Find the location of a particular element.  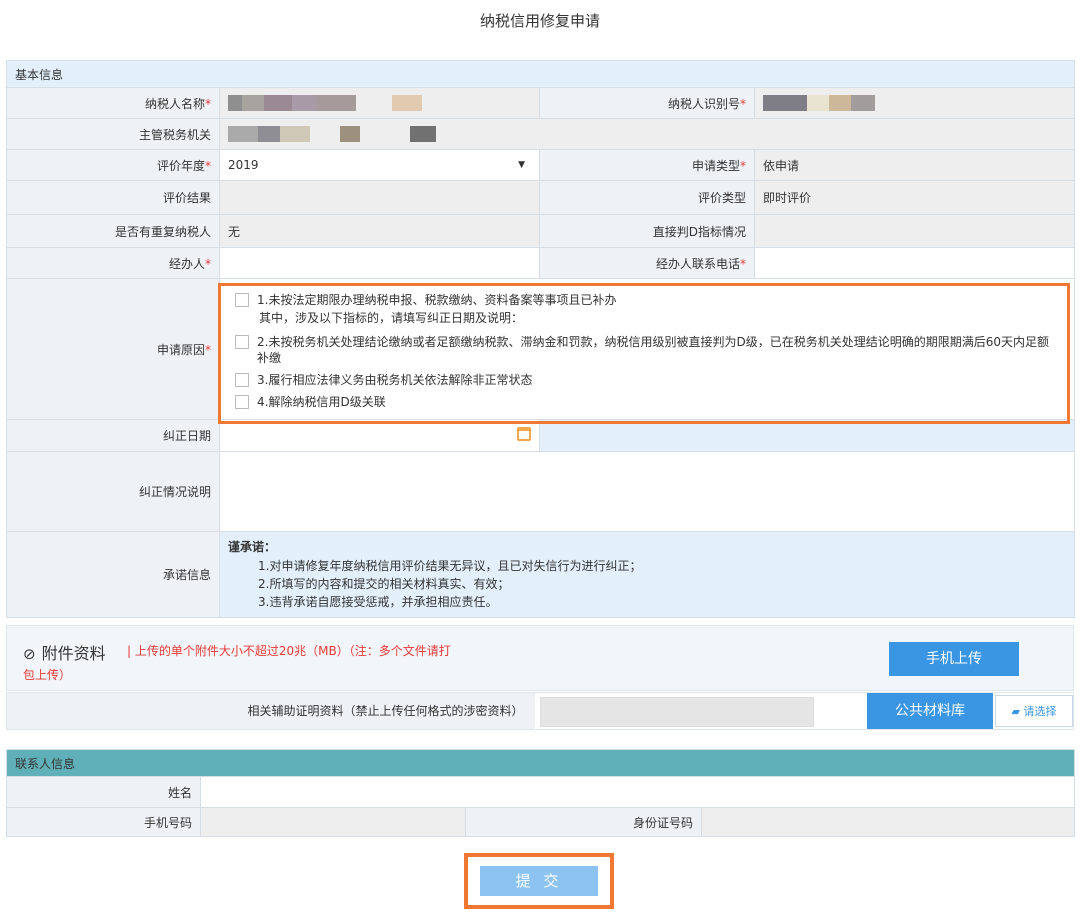

taxpayer-id-label: 纳税人识别号* is located at coordinates (647, 103).